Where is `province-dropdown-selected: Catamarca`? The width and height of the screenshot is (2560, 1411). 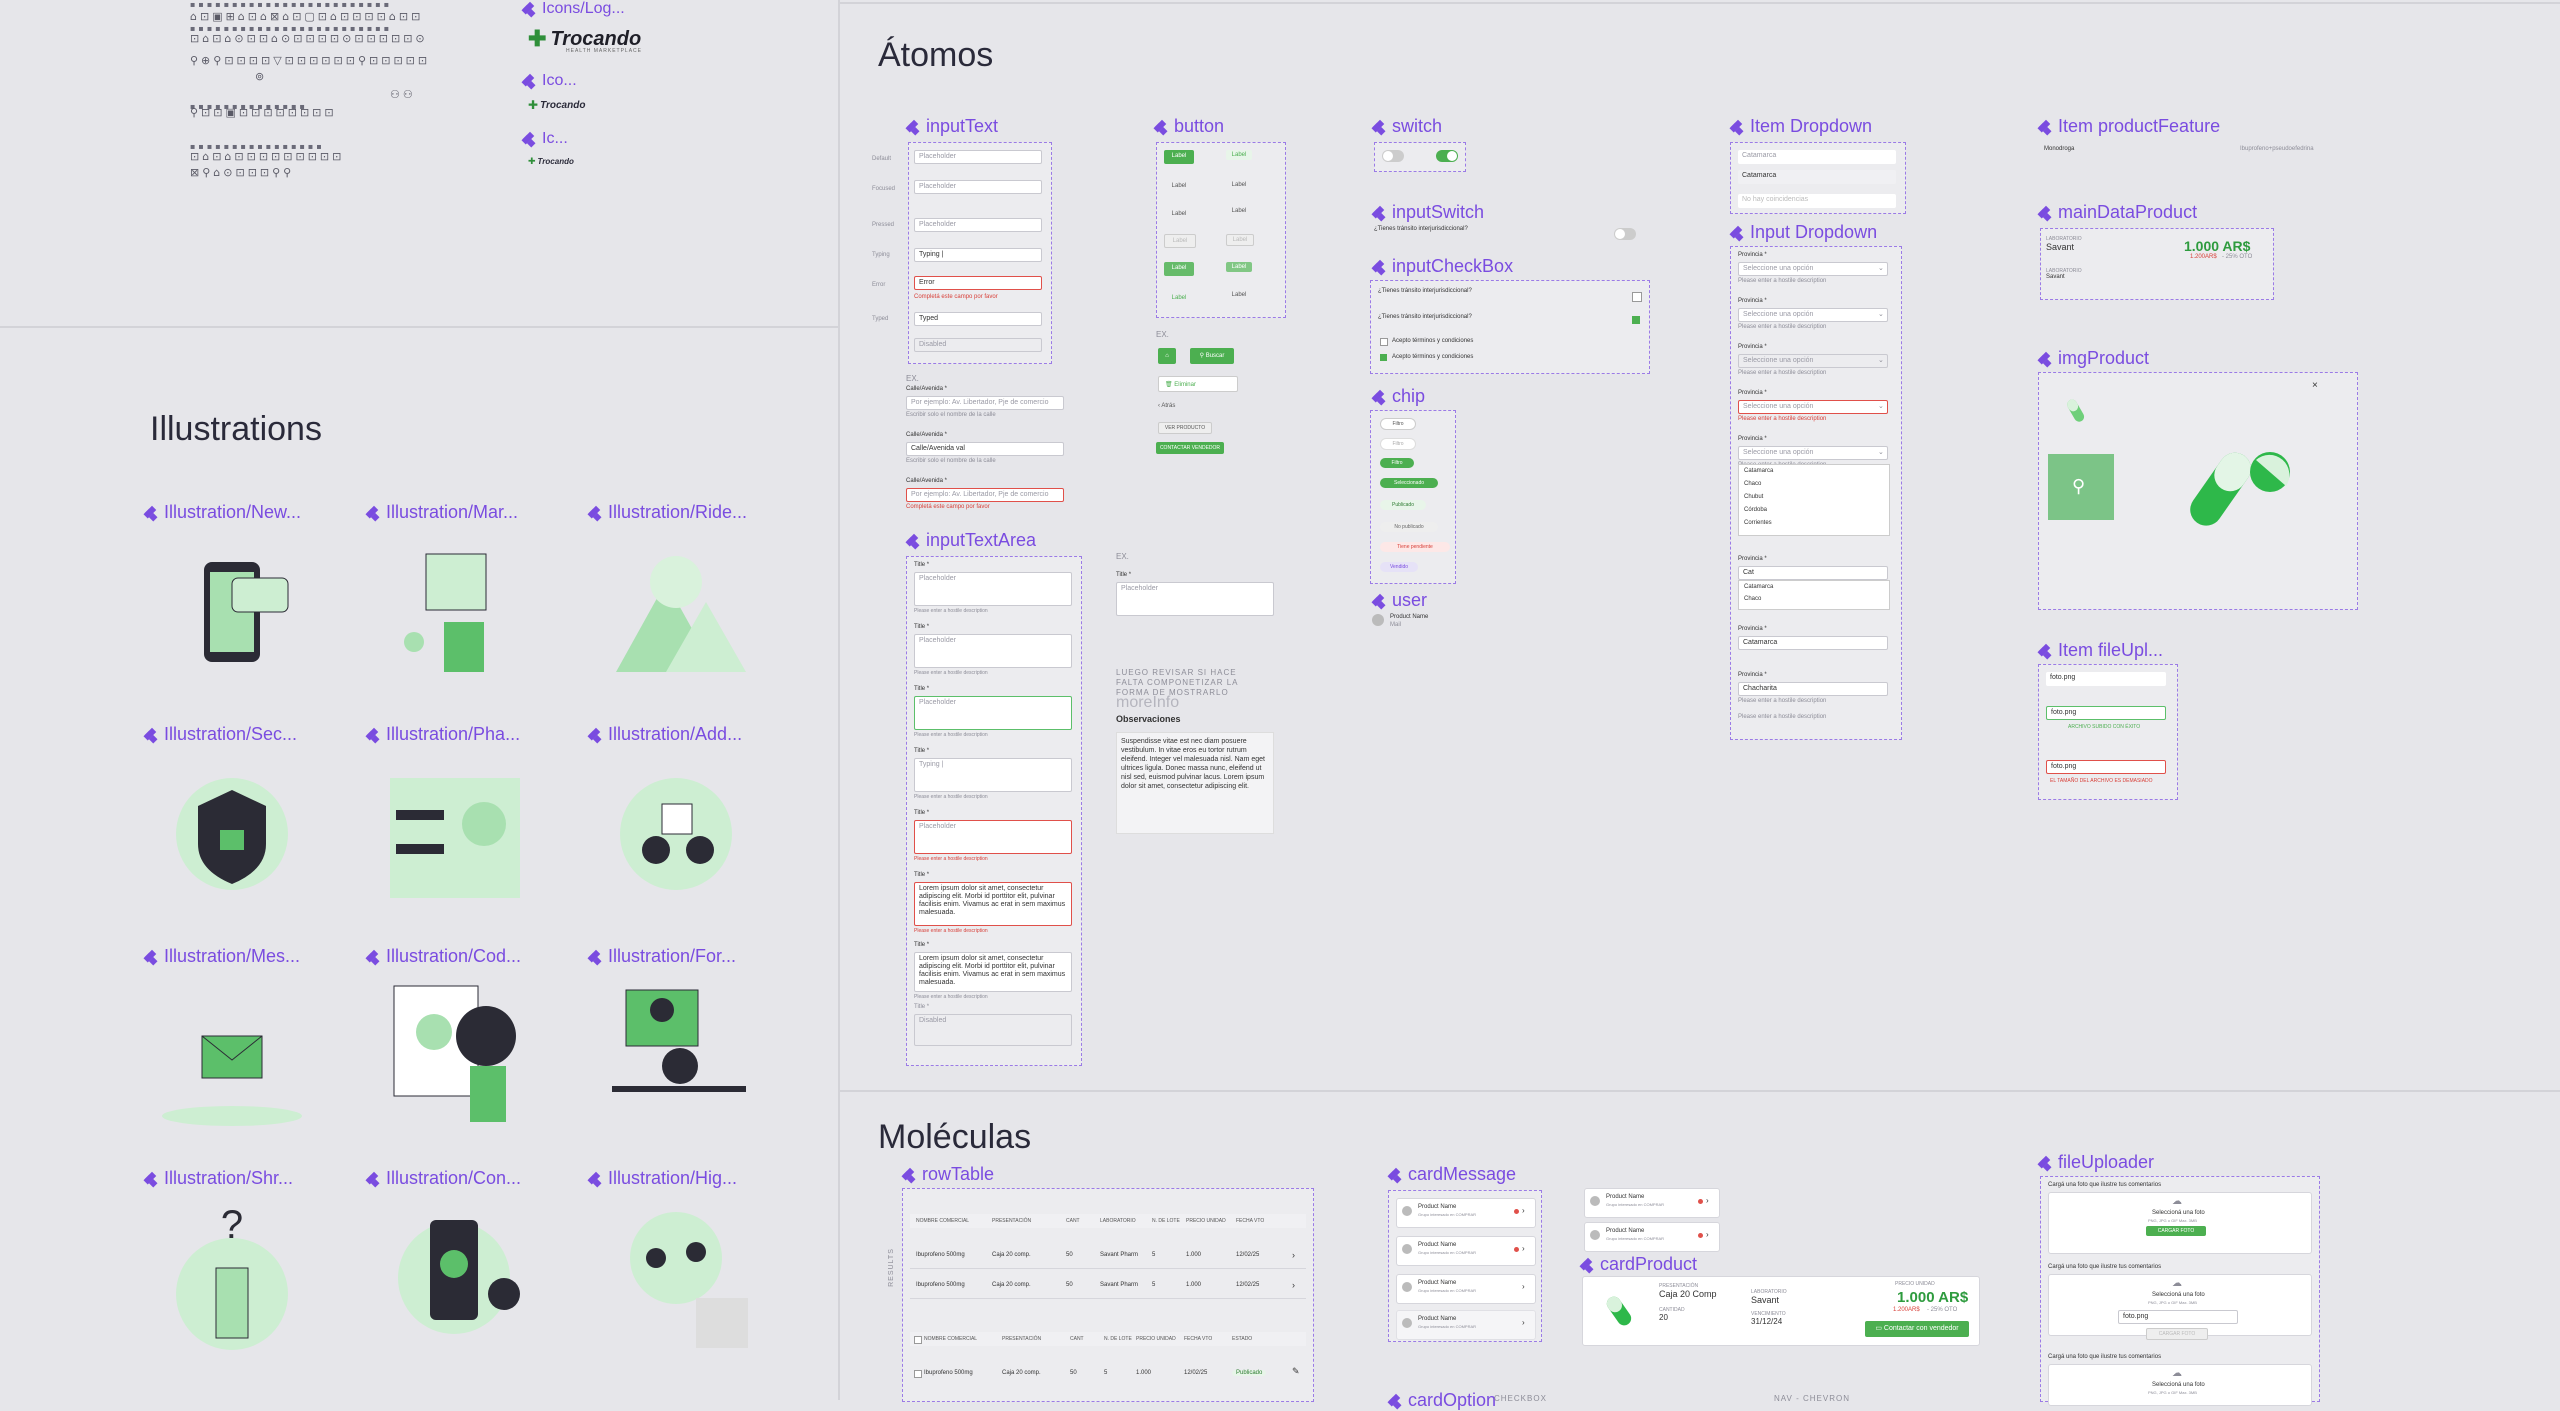 province-dropdown-selected: Catamarca is located at coordinates (1813, 643).